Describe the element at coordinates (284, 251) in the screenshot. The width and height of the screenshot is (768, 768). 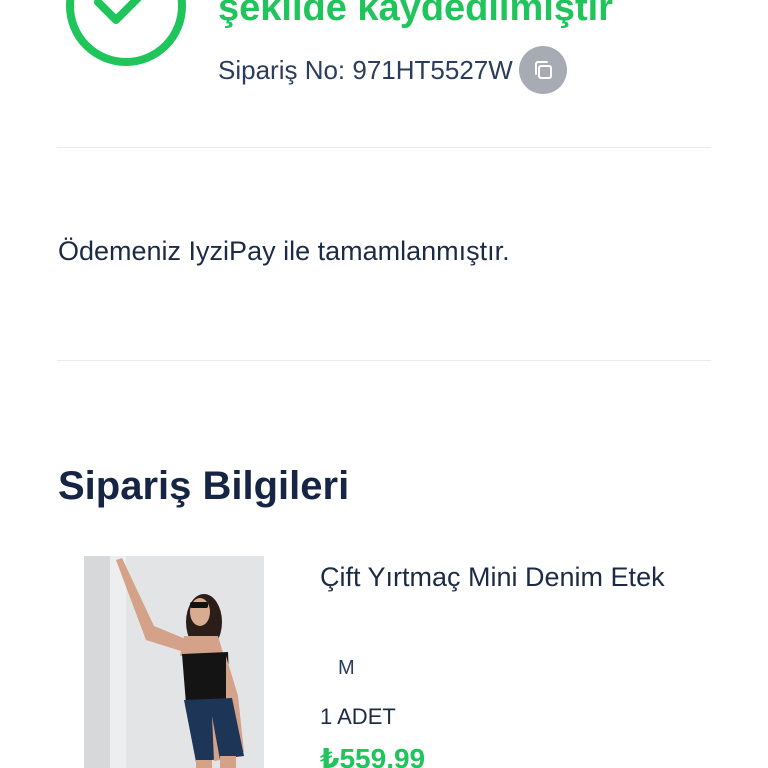
I see `payment-message: Ödemeniz IyziPay ile tamamlanmıştır.` at that location.